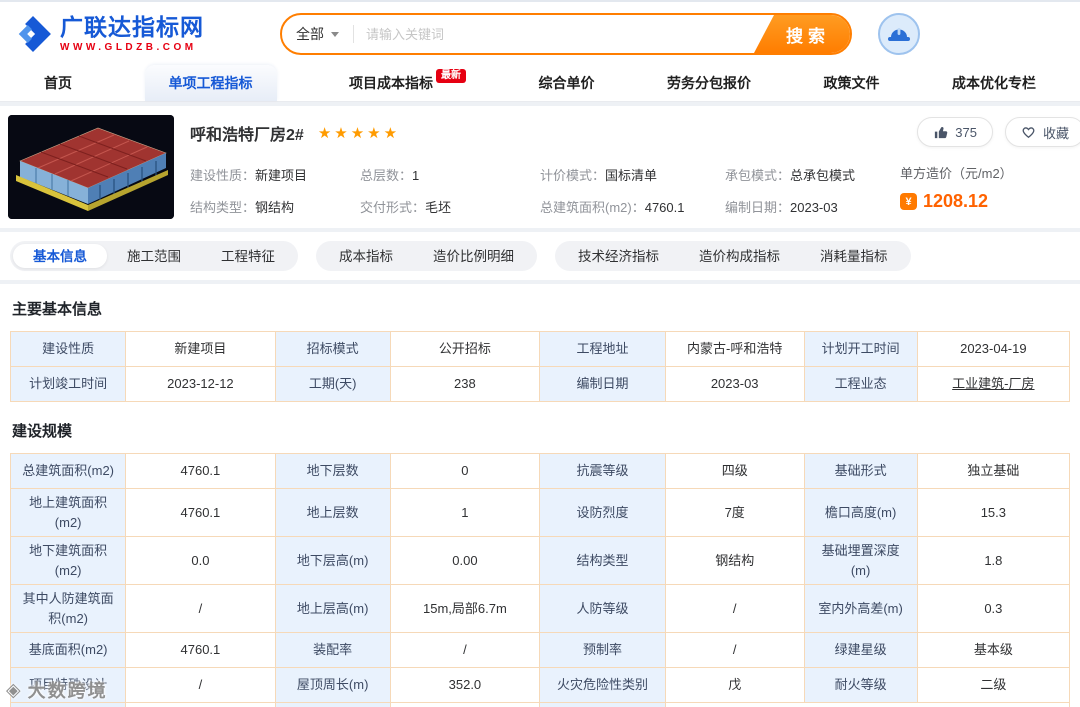  I want to click on nav-item: 政策文件, so click(852, 83).